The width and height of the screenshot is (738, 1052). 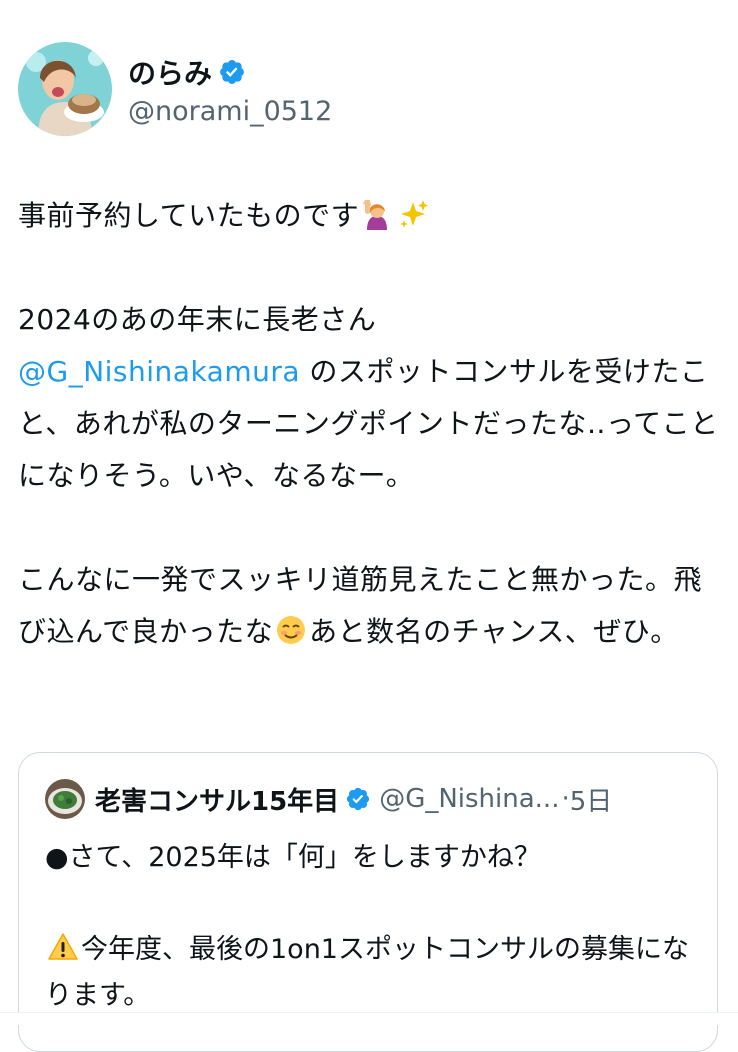 I want to click on author-avatar, so click(x=65, y=89).